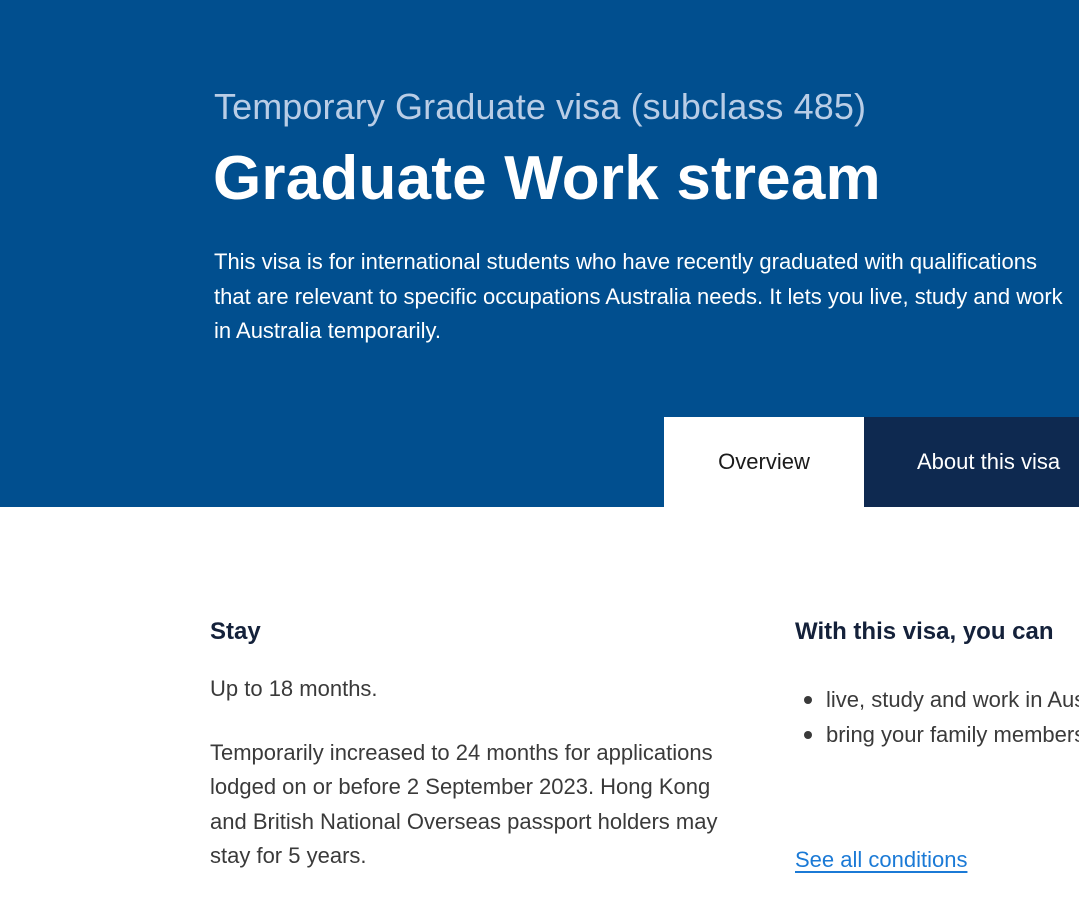 Image resolution: width=1079 pixels, height=904 pixels. What do you see at coordinates (971, 462) in the screenshot?
I see `tab-about-this-visa: About this visa` at bounding box center [971, 462].